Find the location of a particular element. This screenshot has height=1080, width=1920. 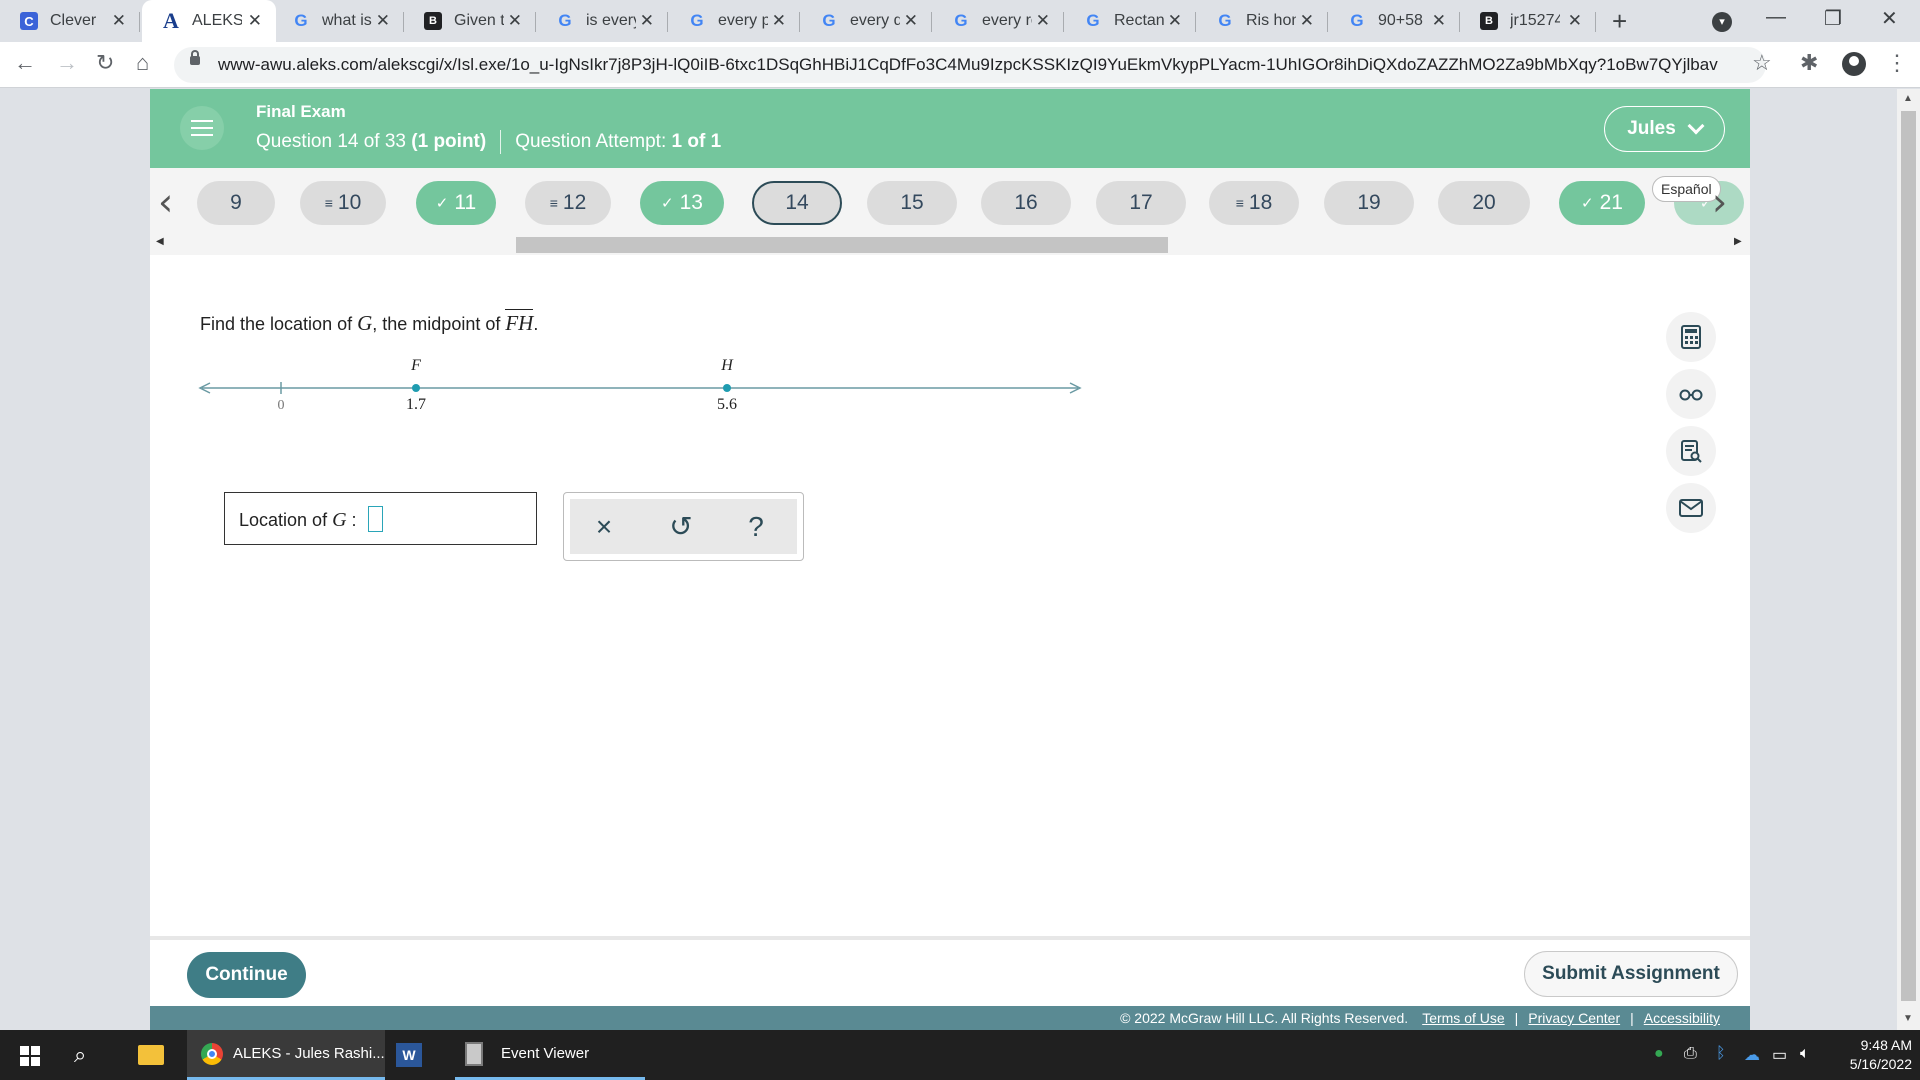

answer-input is located at coordinates (375, 519).